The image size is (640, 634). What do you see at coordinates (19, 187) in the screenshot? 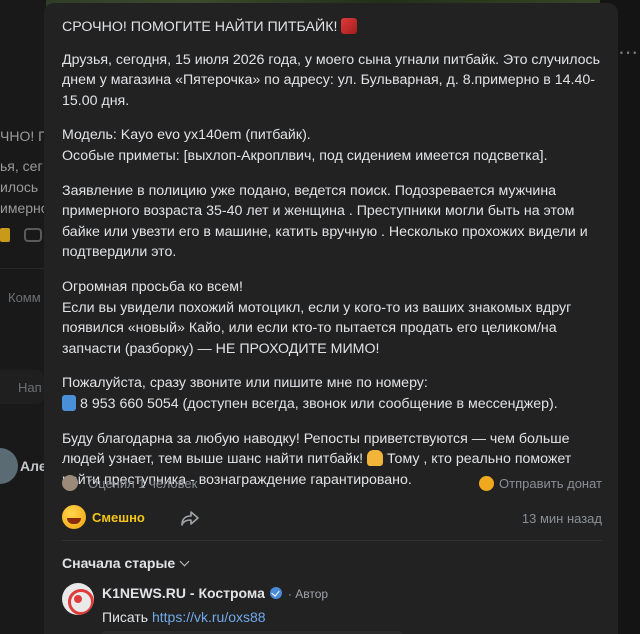
I see `background-post-line: илось` at bounding box center [19, 187].